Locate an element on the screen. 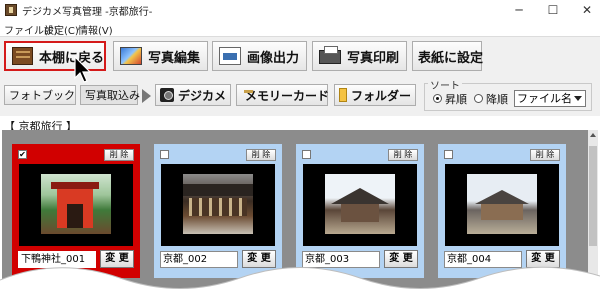 This screenshot has height=296, width=600. image-output-label: 画像出力 is located at coordinates (273, 58).